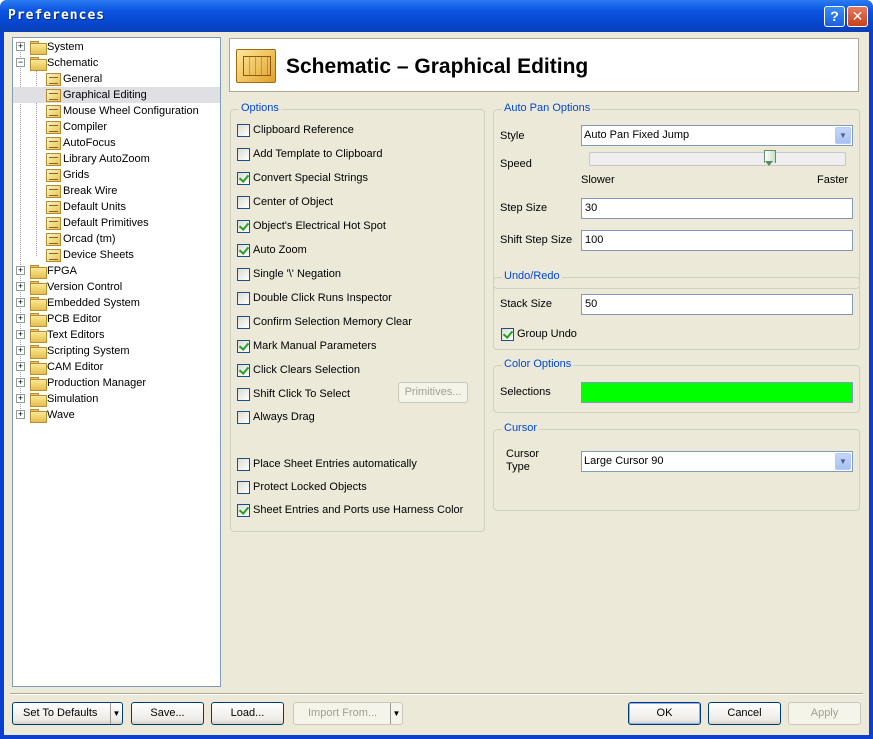 The width and height of the screenshot is (873, 739). I want to click on speed-slider-track, so click(717, 159).